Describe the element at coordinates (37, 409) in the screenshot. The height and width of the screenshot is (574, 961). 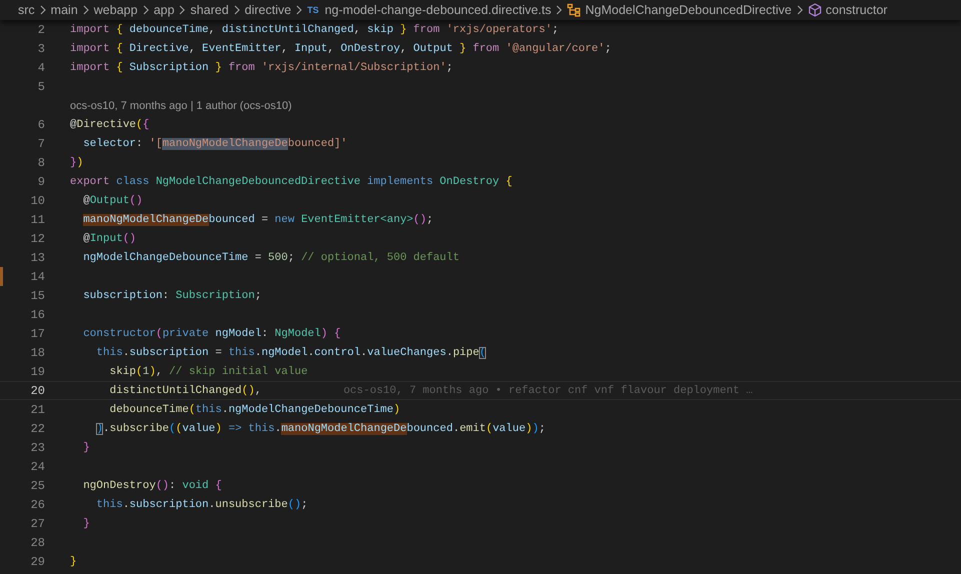
I see `line-number: 21` at that location.